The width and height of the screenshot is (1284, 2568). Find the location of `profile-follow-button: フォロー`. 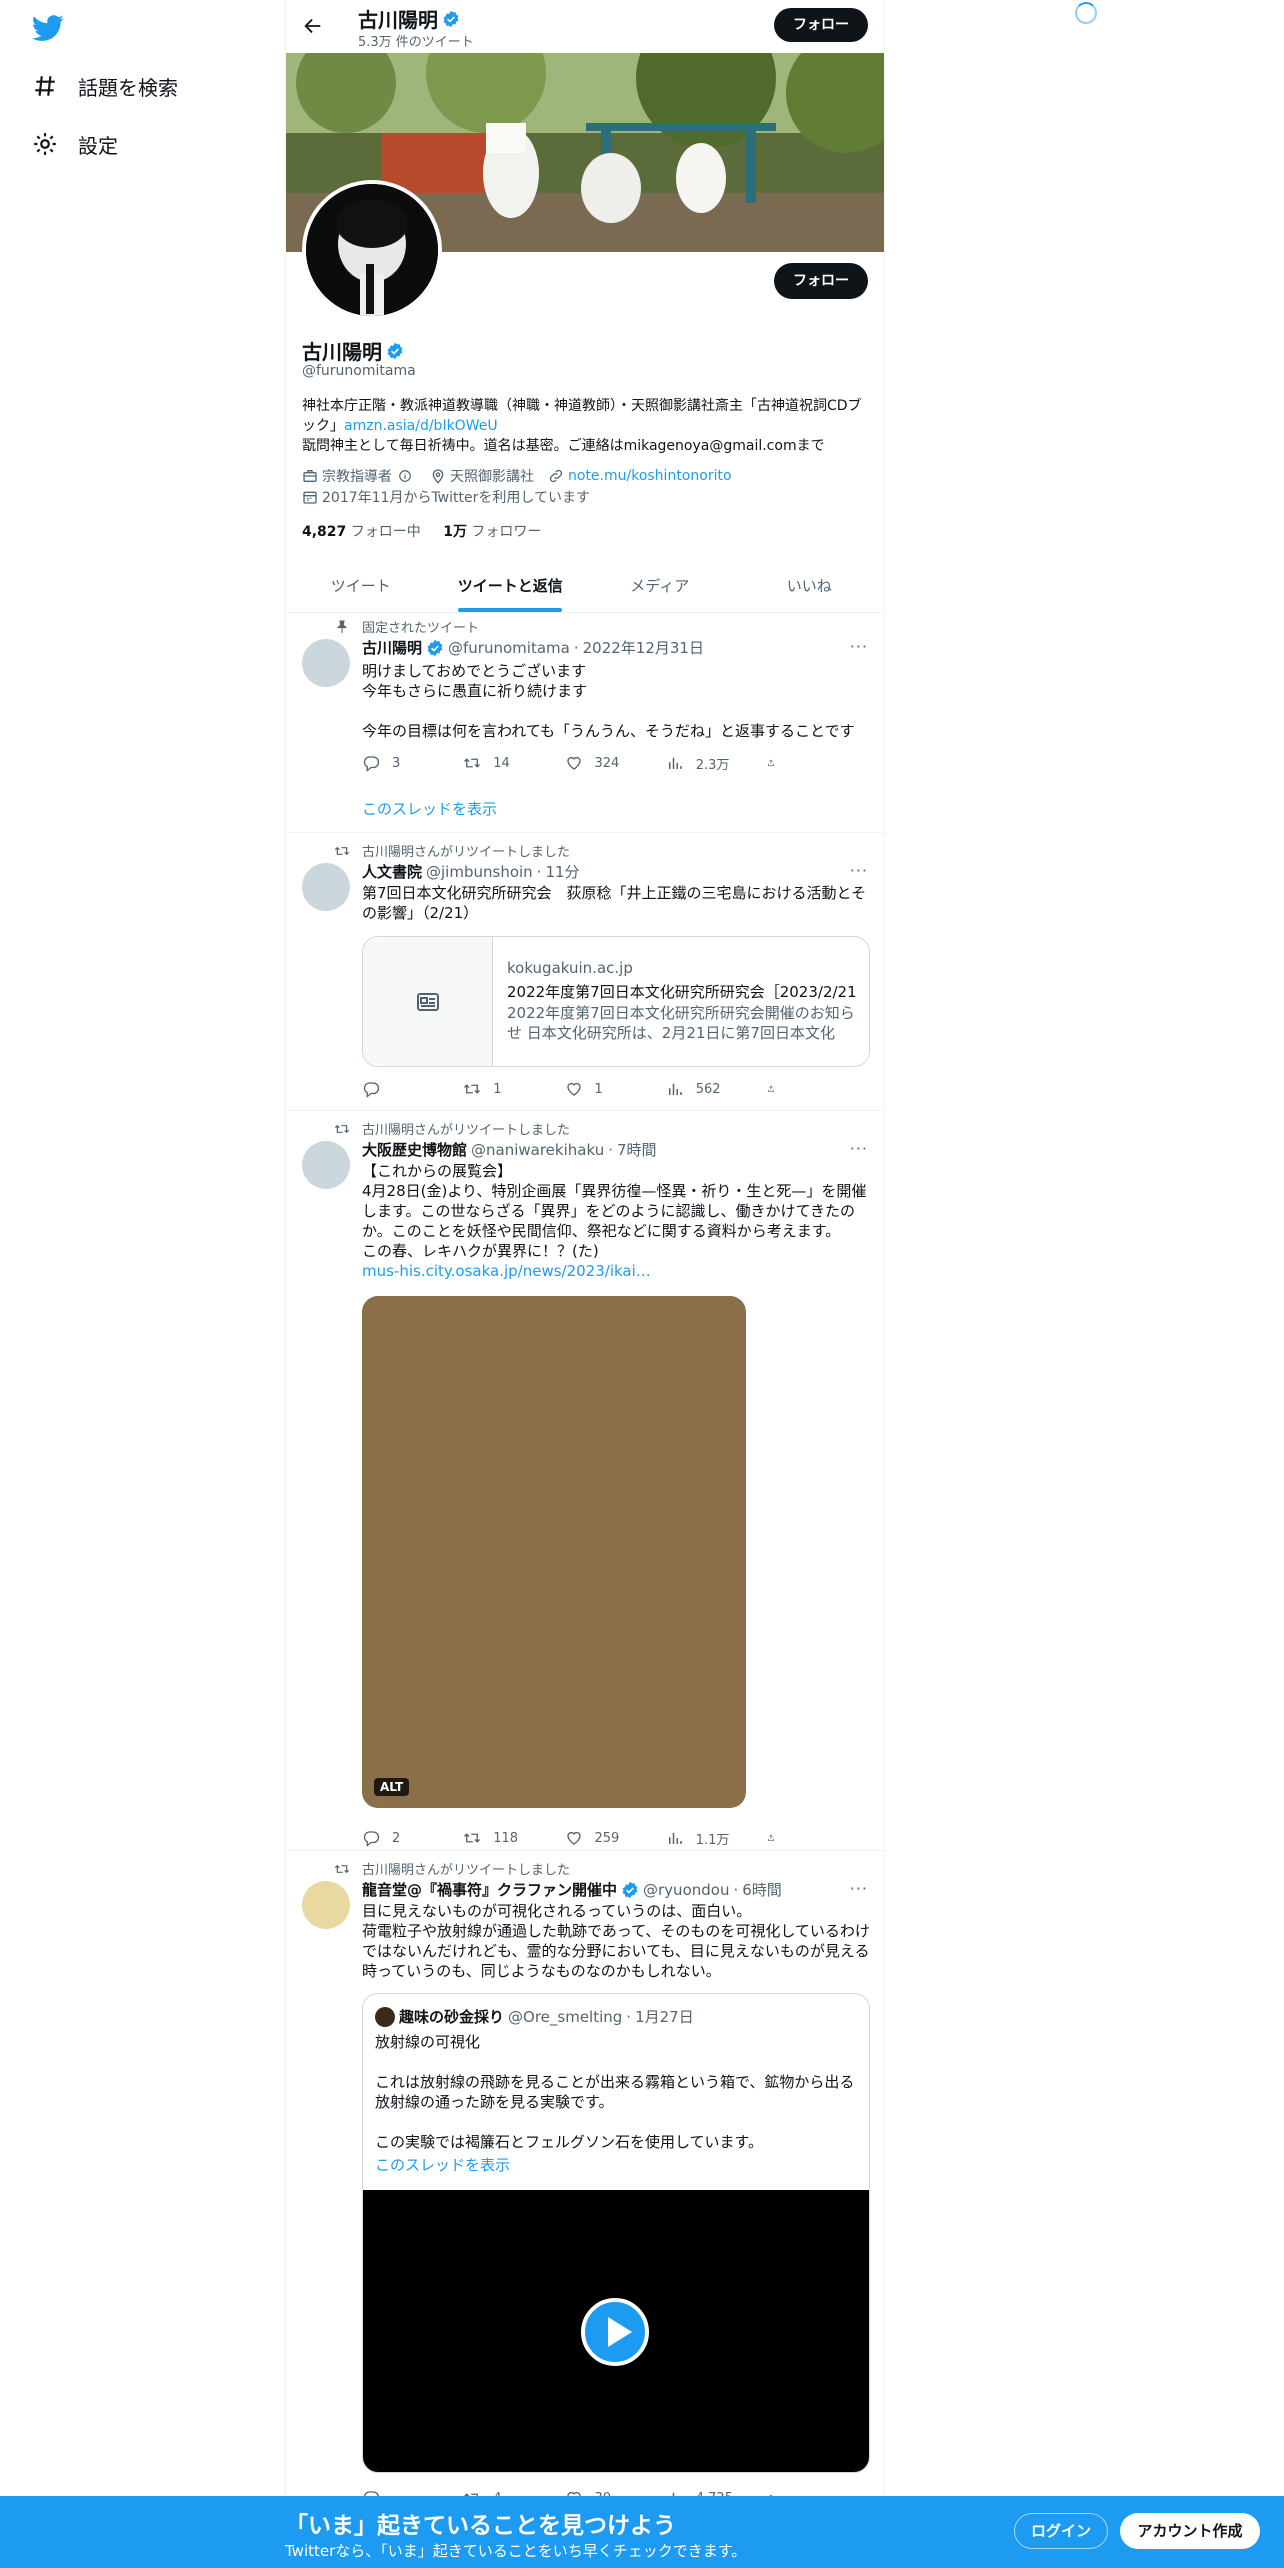

profile-follow-button: フォロー is located at coordinates (821, 281).